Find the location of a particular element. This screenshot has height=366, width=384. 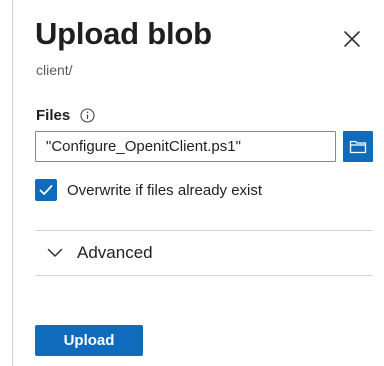

files-label-row: Files is located at coordinates (65, 115).